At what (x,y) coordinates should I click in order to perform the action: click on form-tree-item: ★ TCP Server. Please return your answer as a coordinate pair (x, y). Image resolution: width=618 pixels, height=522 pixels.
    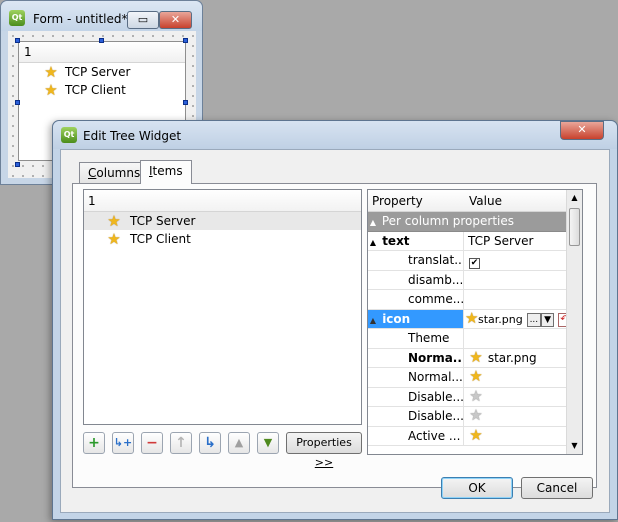
    Looking at the image, I should click on (102, 72).